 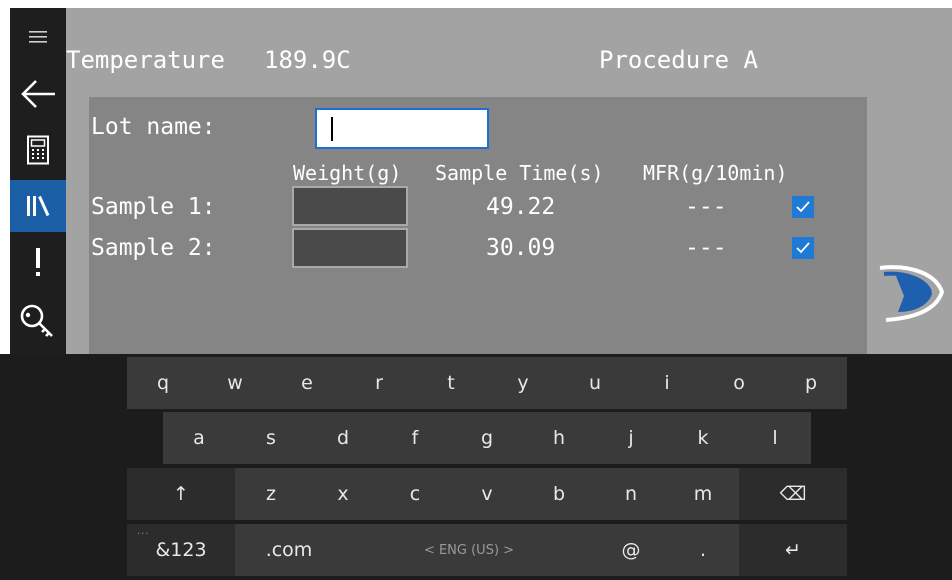 I want to click on key-f: f, so click(x=415, y=438).